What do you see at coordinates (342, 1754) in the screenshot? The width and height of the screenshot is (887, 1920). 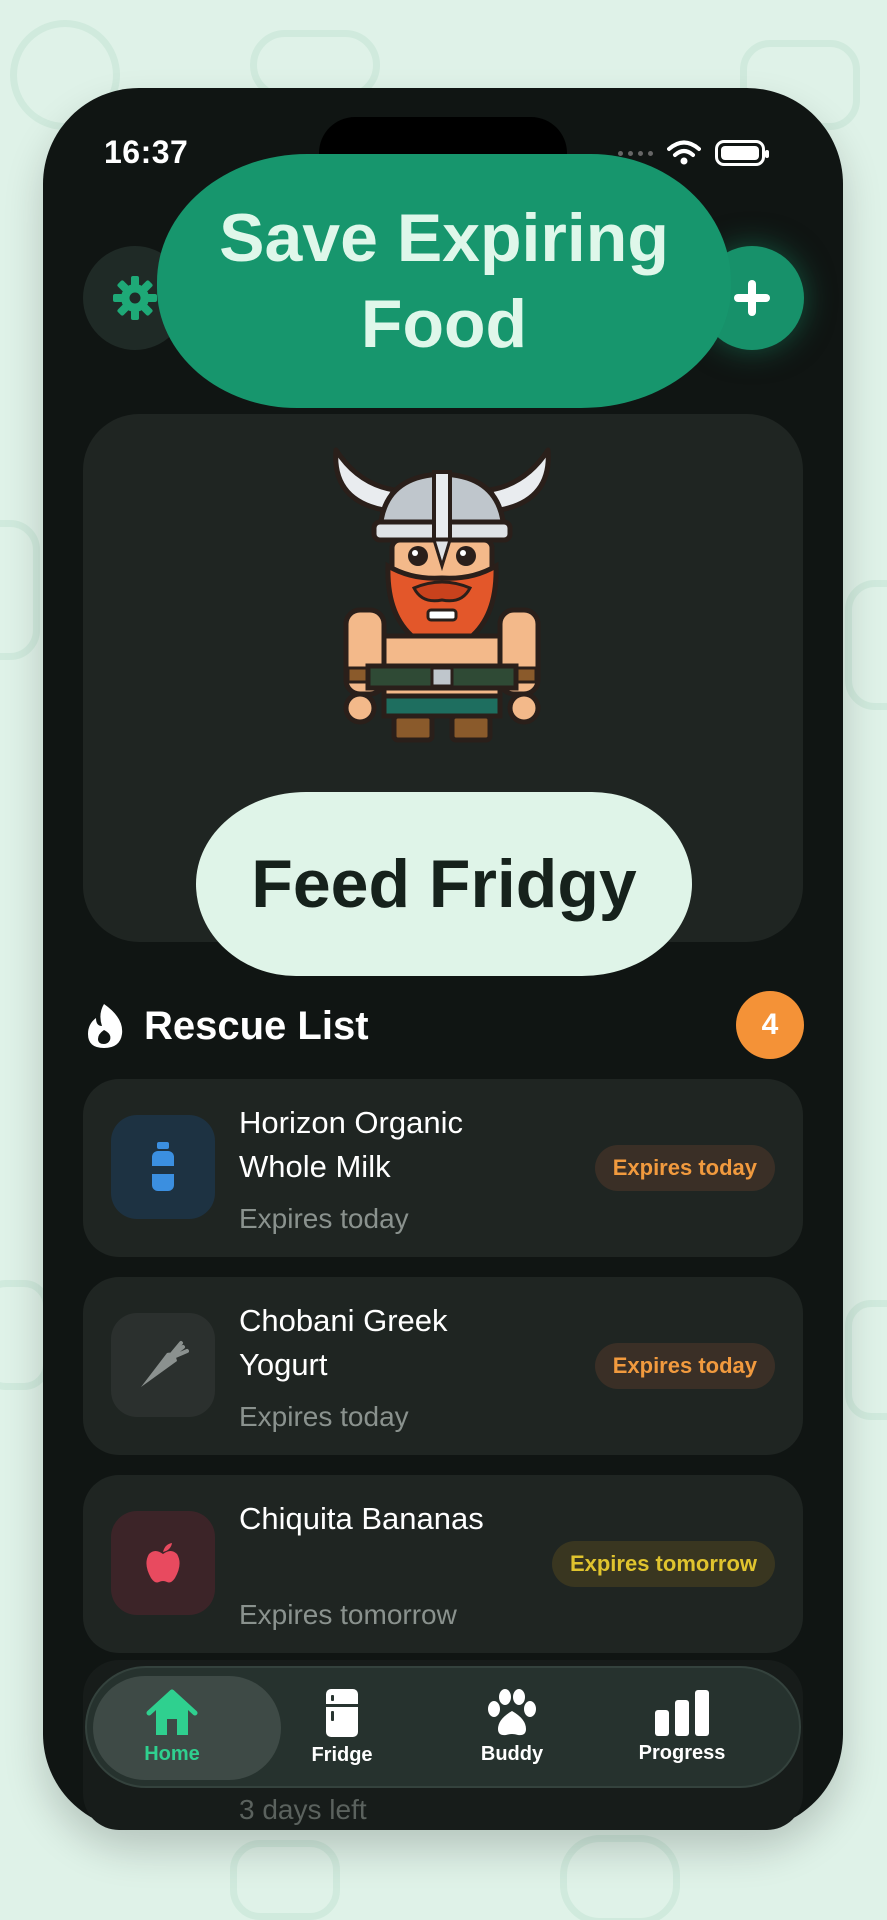 I see `tab-label: Fridge` at bounding box center [342, 1754].